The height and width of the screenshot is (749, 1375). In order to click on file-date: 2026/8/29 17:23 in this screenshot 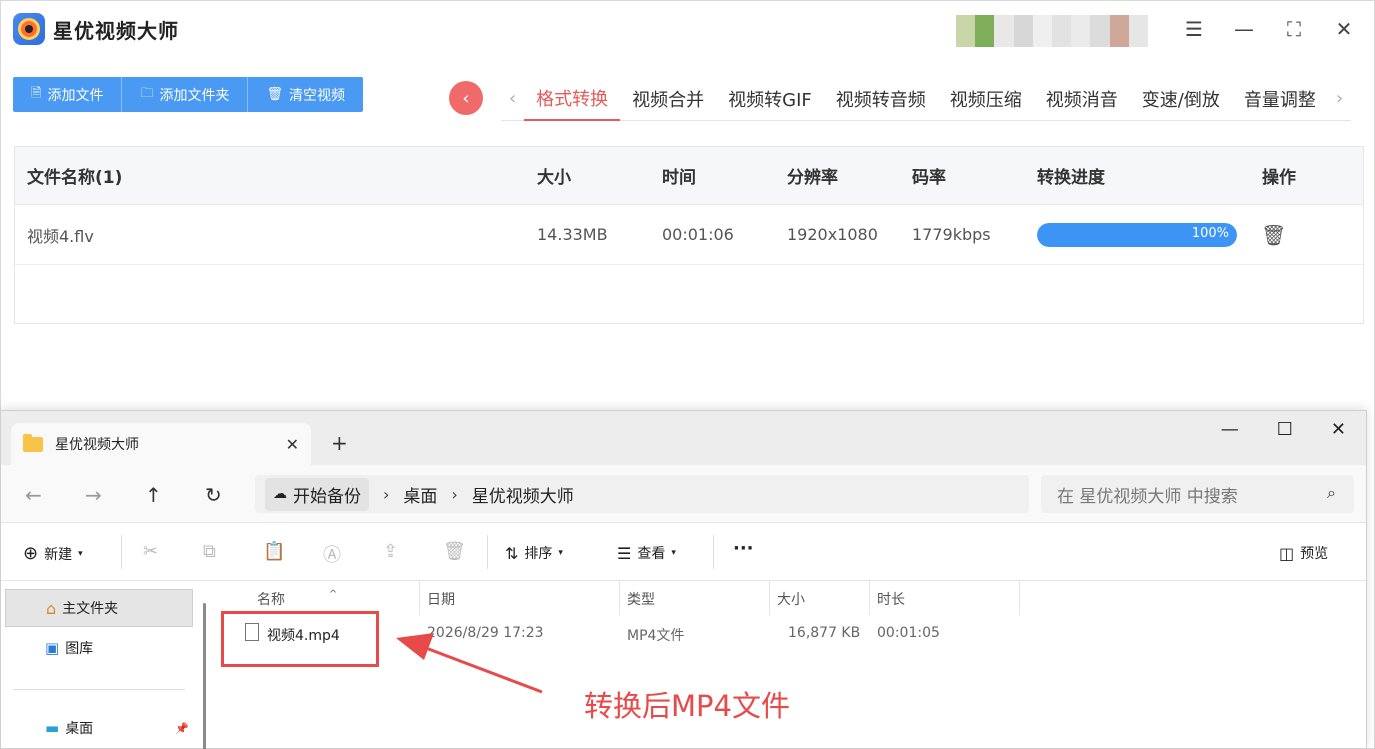, I will do `click(485, 633)`.